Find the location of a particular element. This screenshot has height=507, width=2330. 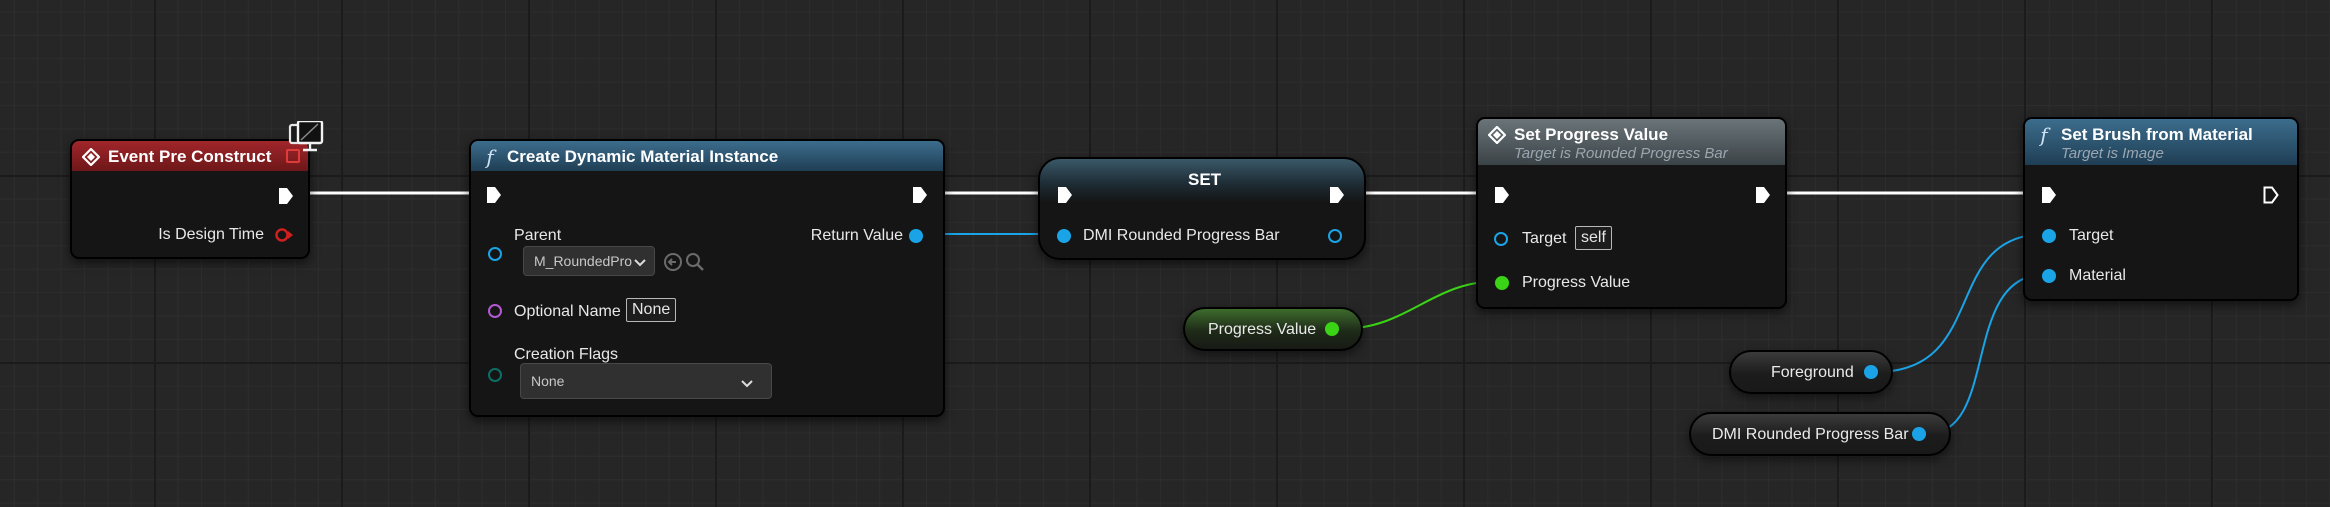

dmi-rounded-progress-bar-getter: DMI Rounded Progress Bar is located at coordinates (1820, 434).